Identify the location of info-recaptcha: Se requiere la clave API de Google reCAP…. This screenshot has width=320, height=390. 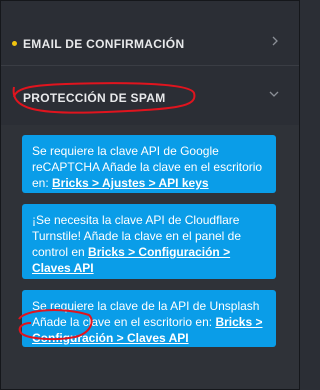
(149, 164).